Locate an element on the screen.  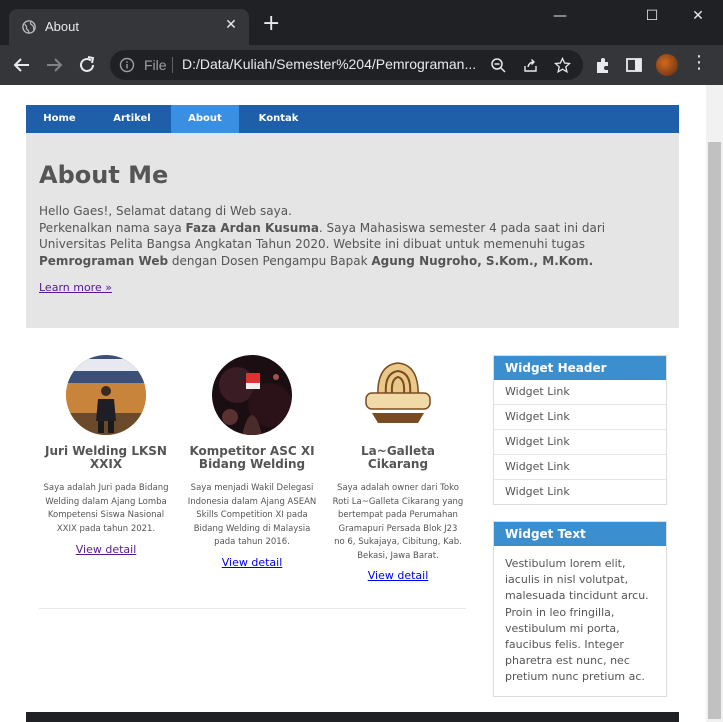
la-galleta-logo is located at coordinates (398, 395).